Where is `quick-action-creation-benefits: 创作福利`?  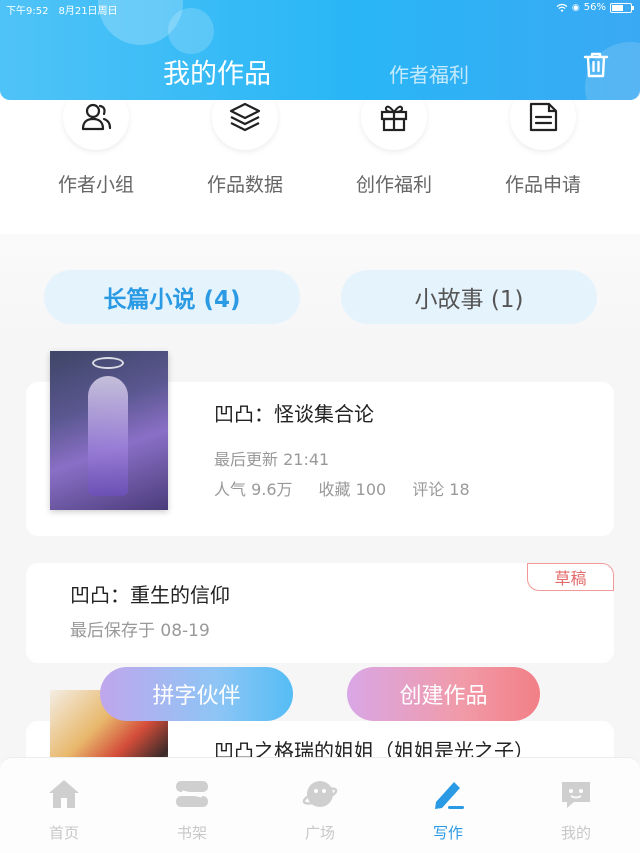 quick-action-creation-benefits: 创作福利 is located at coordinates (394, 140).